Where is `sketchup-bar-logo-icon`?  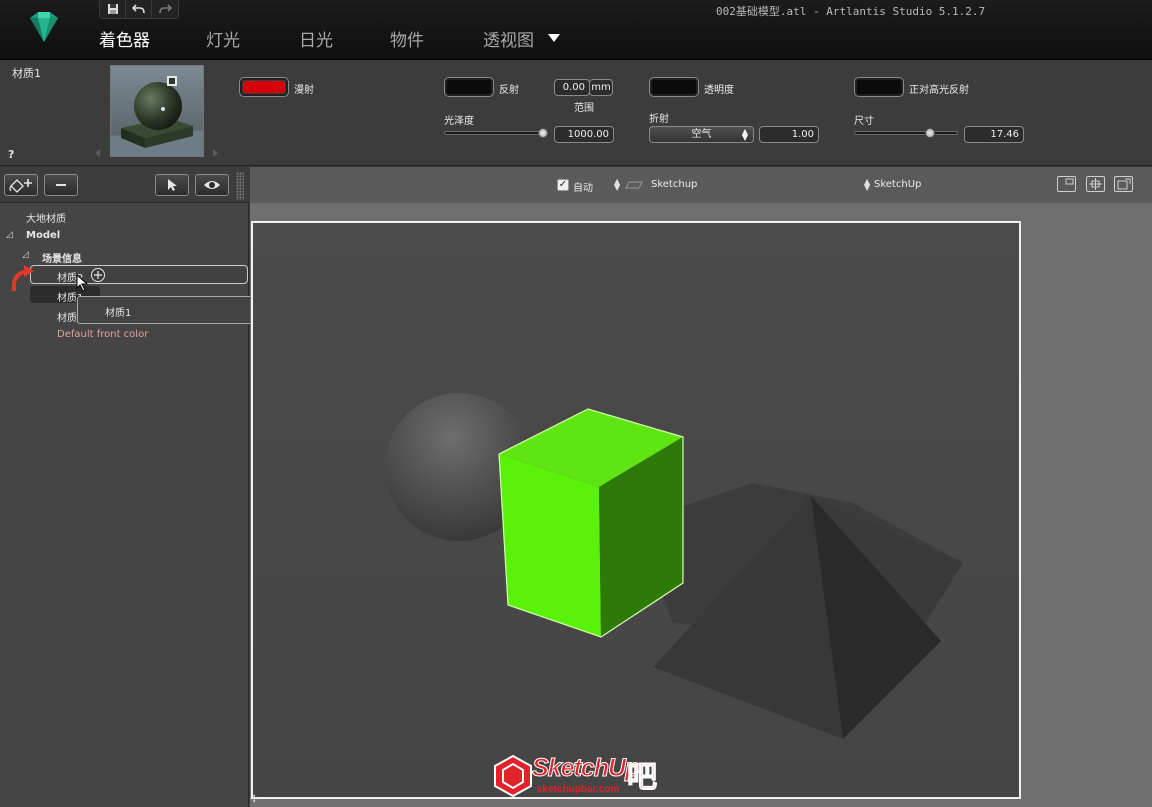
sketchup-bar-logo-icon is located at coordinates (513, 776).